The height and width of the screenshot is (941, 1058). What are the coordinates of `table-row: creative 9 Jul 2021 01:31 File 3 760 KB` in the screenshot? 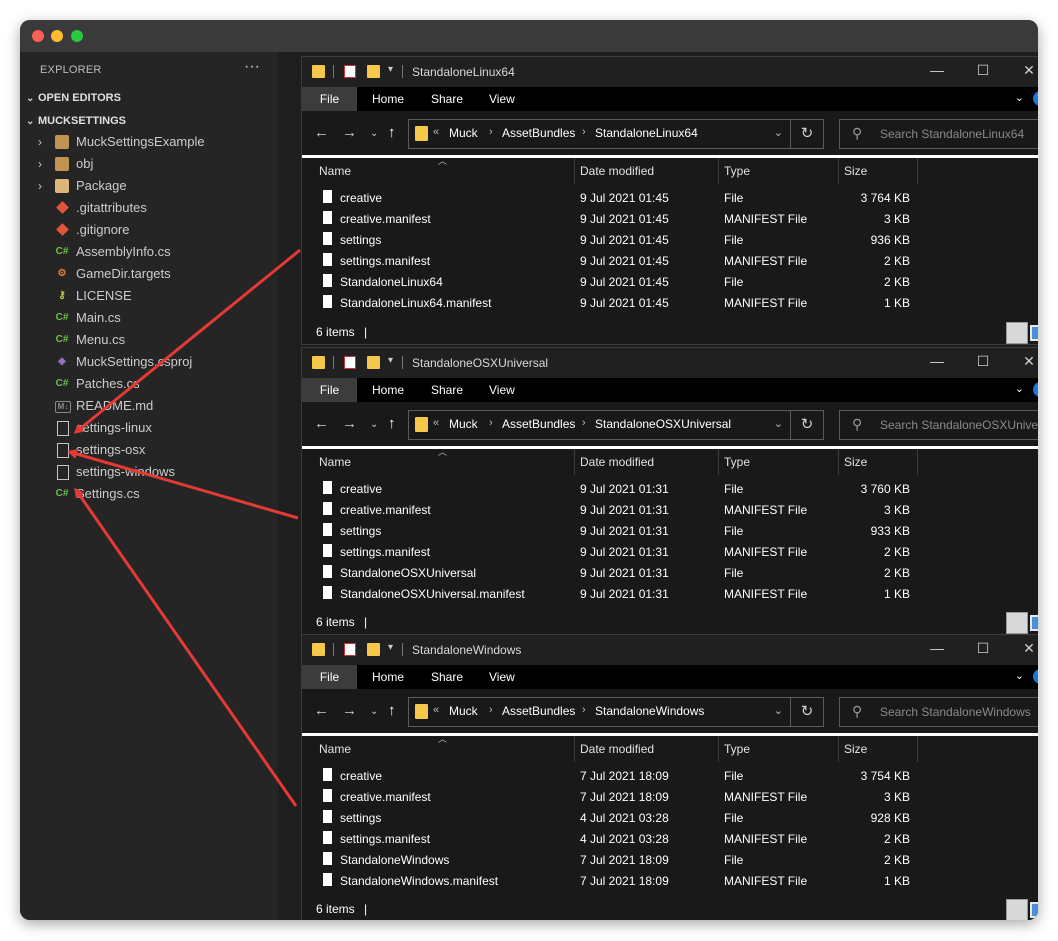 It's located at (670, 488).